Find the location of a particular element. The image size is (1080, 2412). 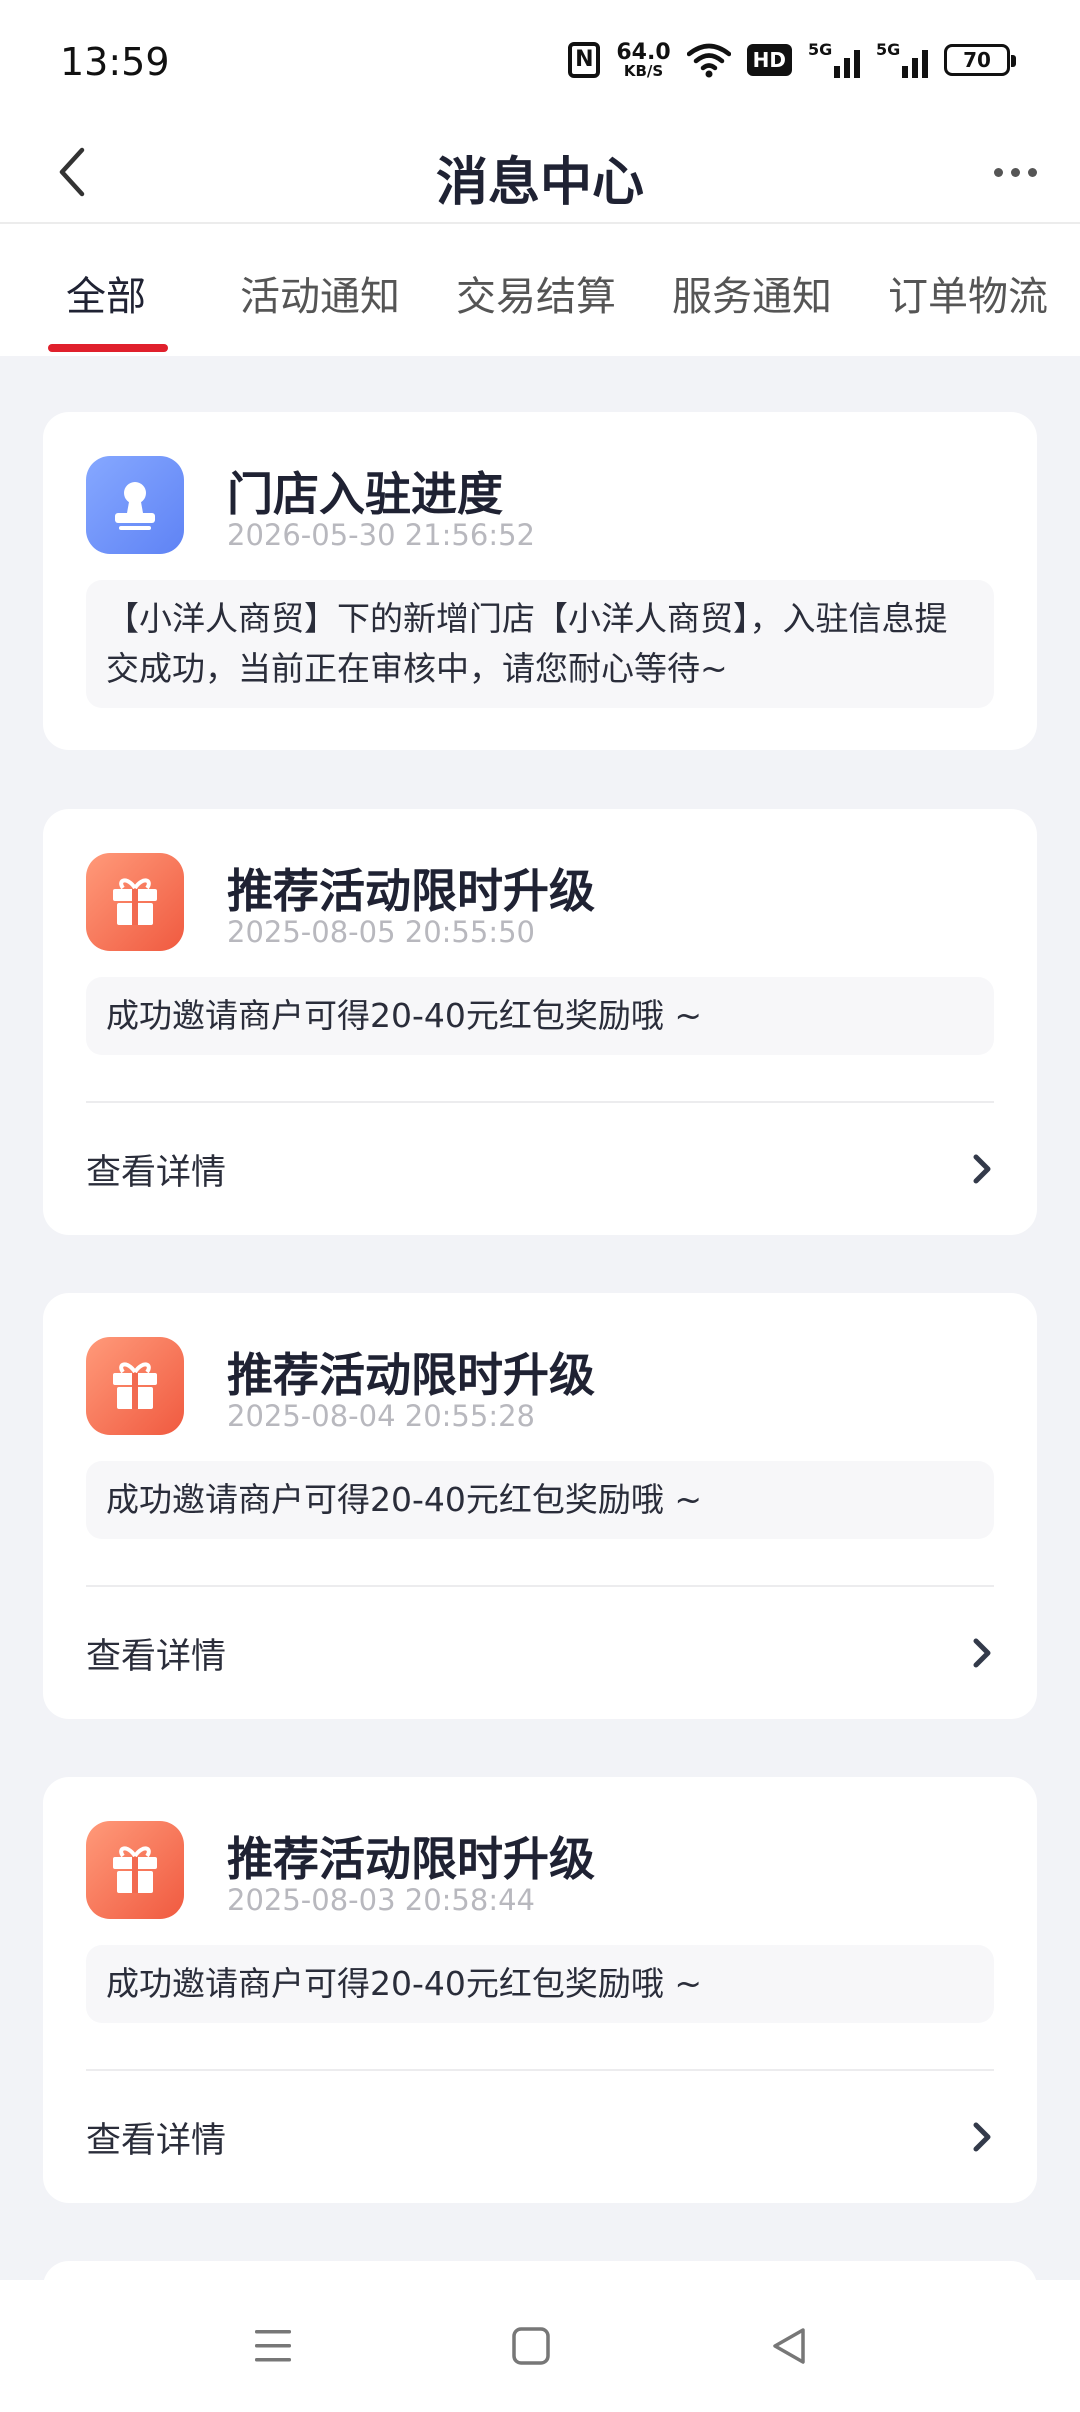

signal-sim1-label: 5G is located at coordinates (820, 49).